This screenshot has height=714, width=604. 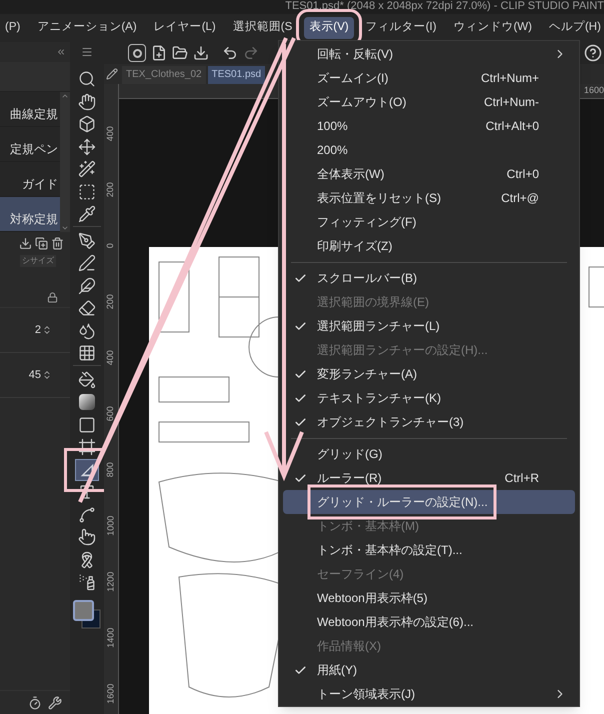 I want to click on color-swatch-drawing, so click(x=87, y=615).